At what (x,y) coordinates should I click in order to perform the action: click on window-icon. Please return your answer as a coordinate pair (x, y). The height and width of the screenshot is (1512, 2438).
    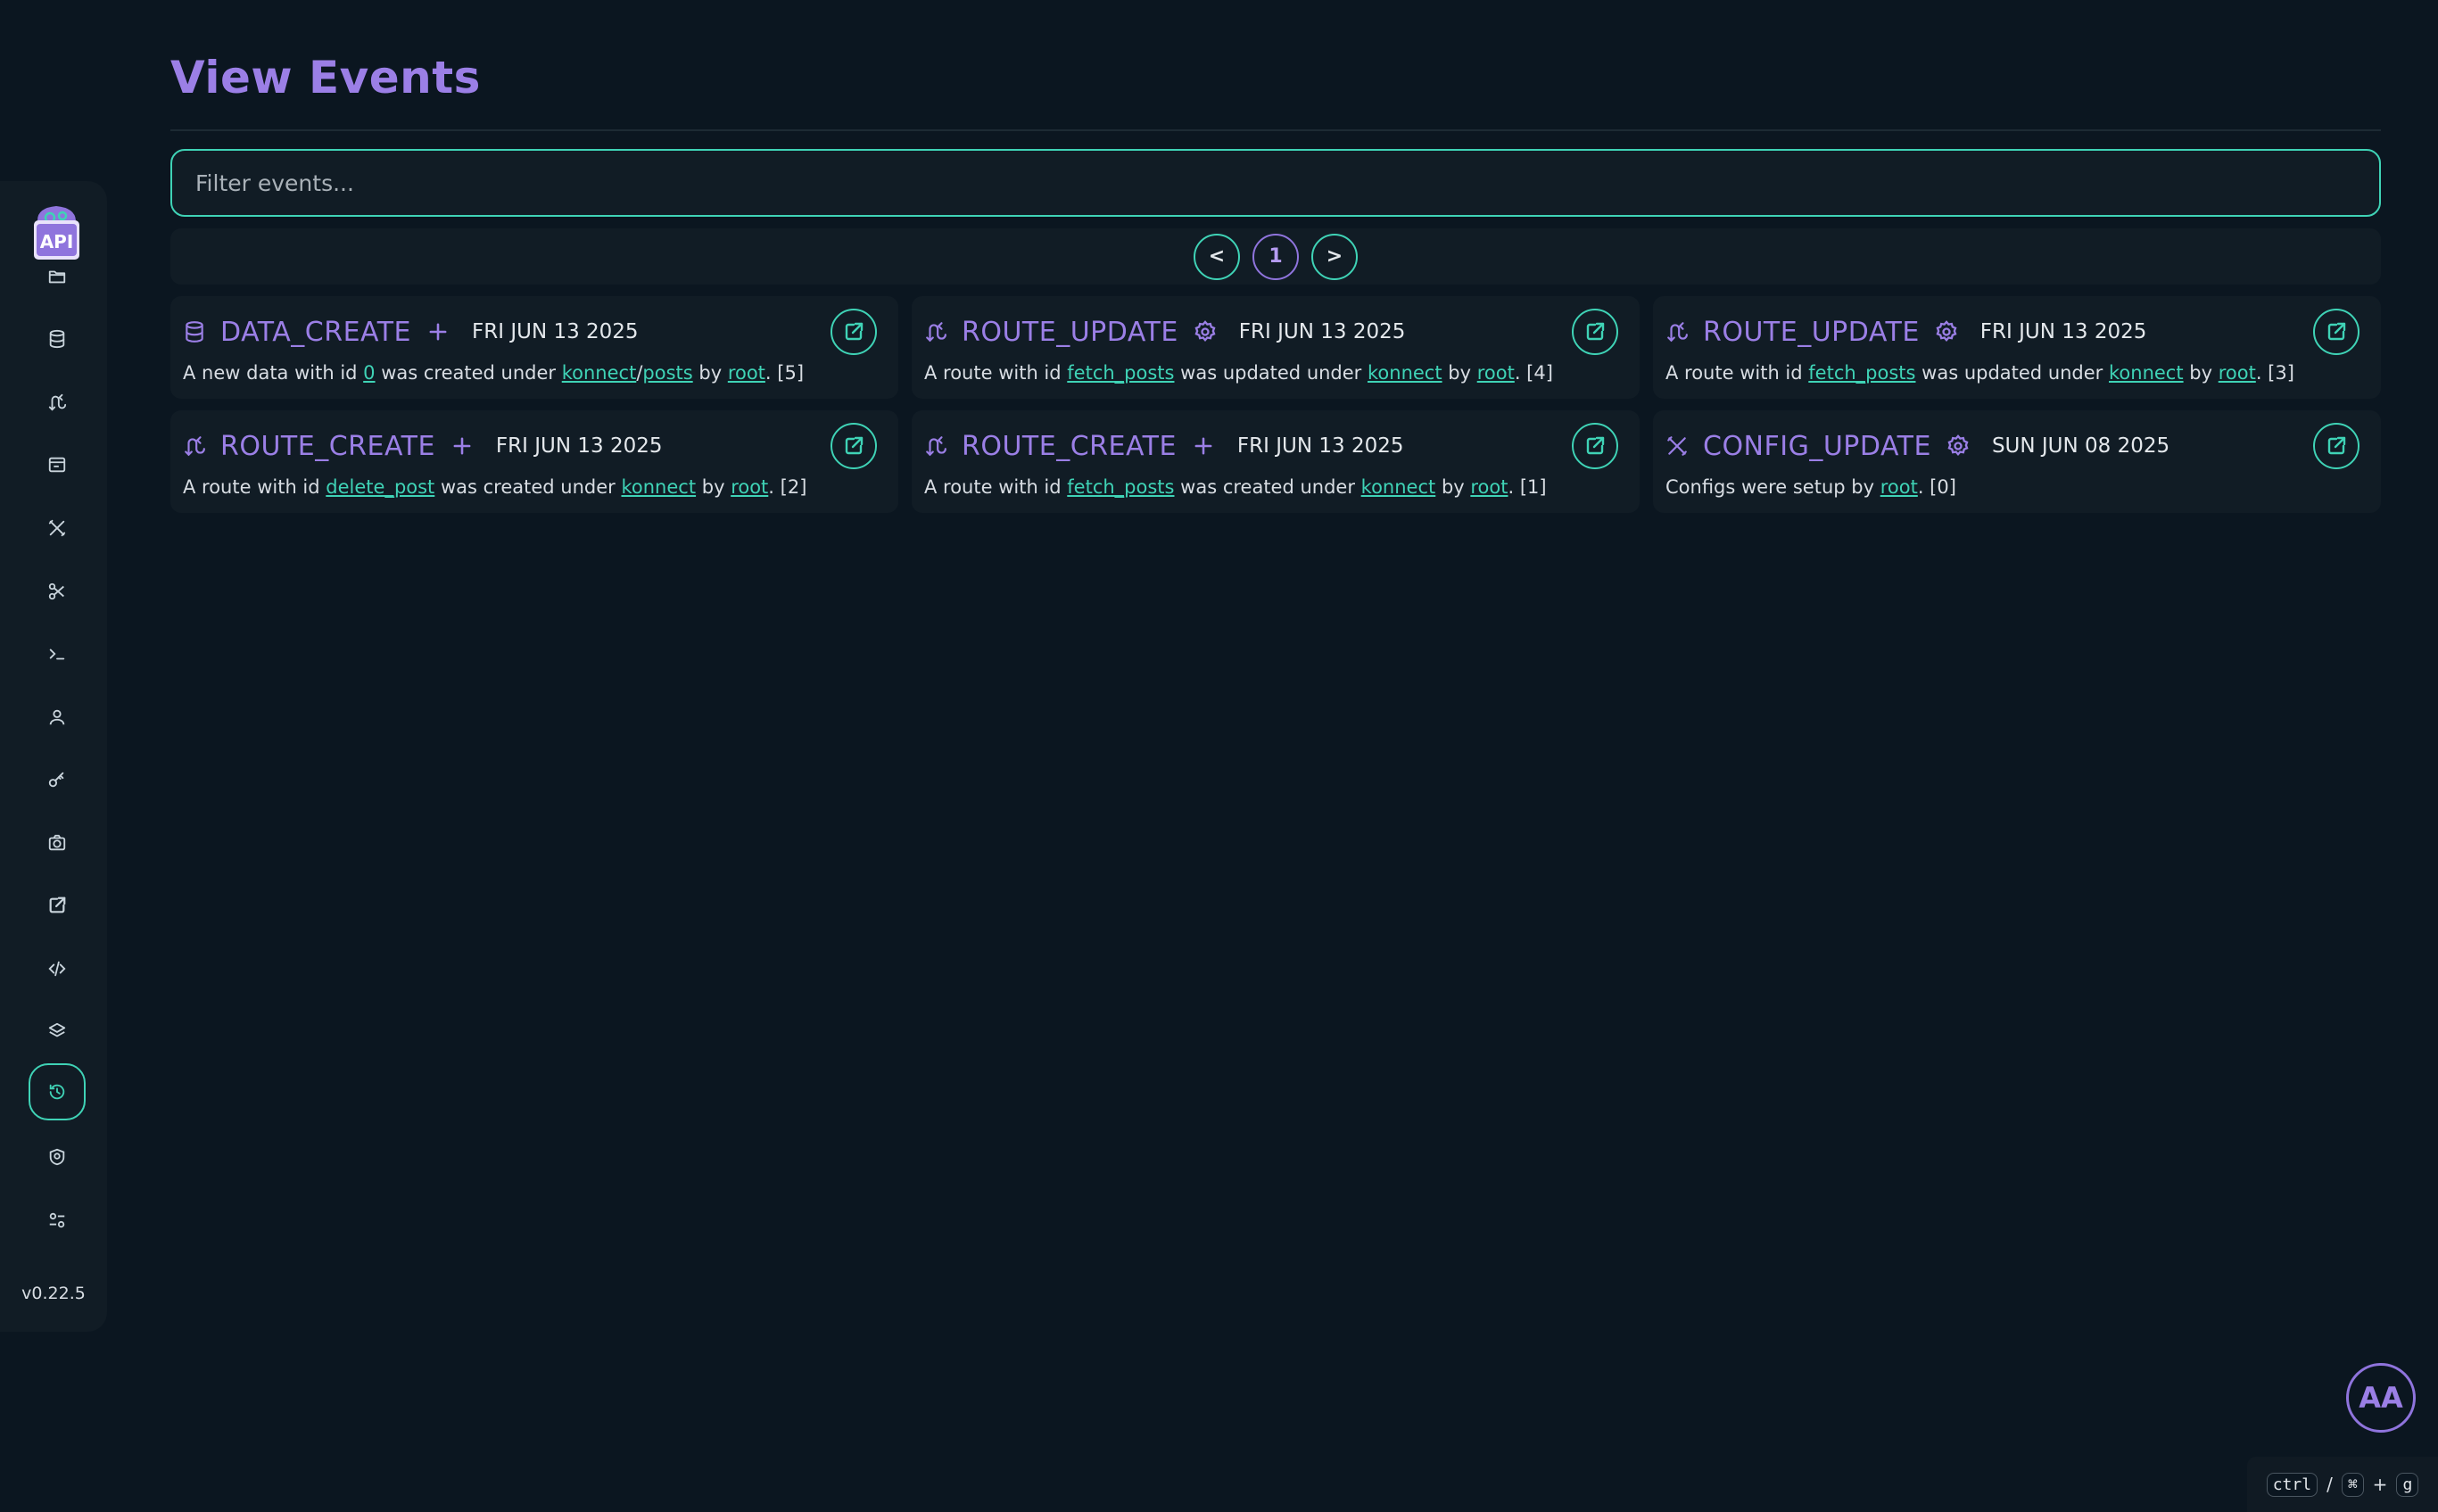
    Looking at the image, I should click on (57, 465).